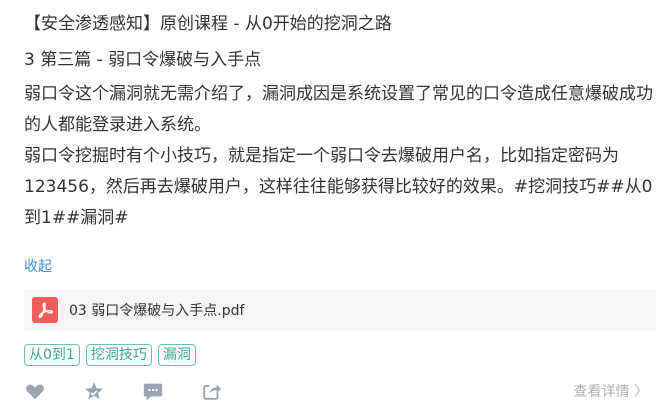 The width and height of the screenshot is (664, 410). What do you see at coordinates (118, 355) in the screenshot?
I see `tag-hunting-tips: 挖洞技巧` at bounding box center [118, 355].